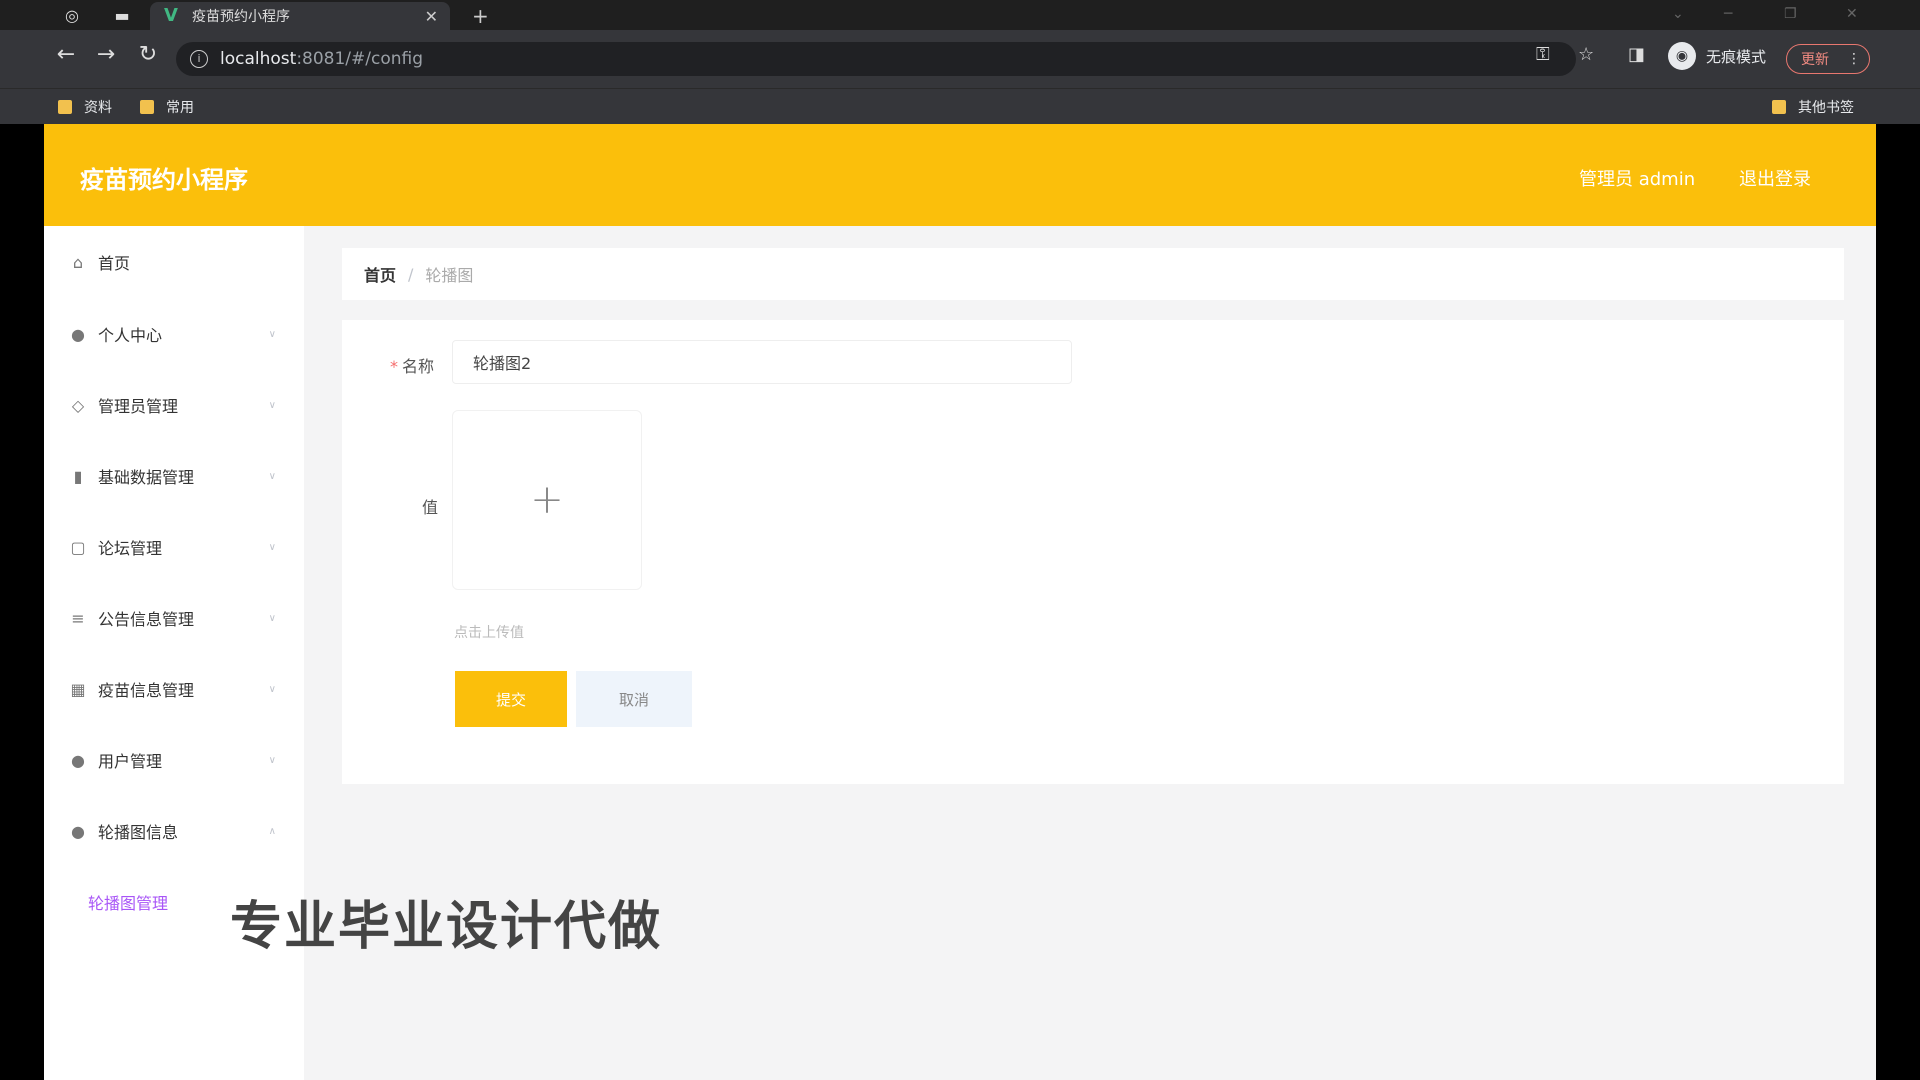 Image resolution: width=1920 pixels, height=1080 pixels. Describe the element at coordinates (1093, 274) in the screenshot. I see `breadcrumb: 首页 / 轮播图` at that location.